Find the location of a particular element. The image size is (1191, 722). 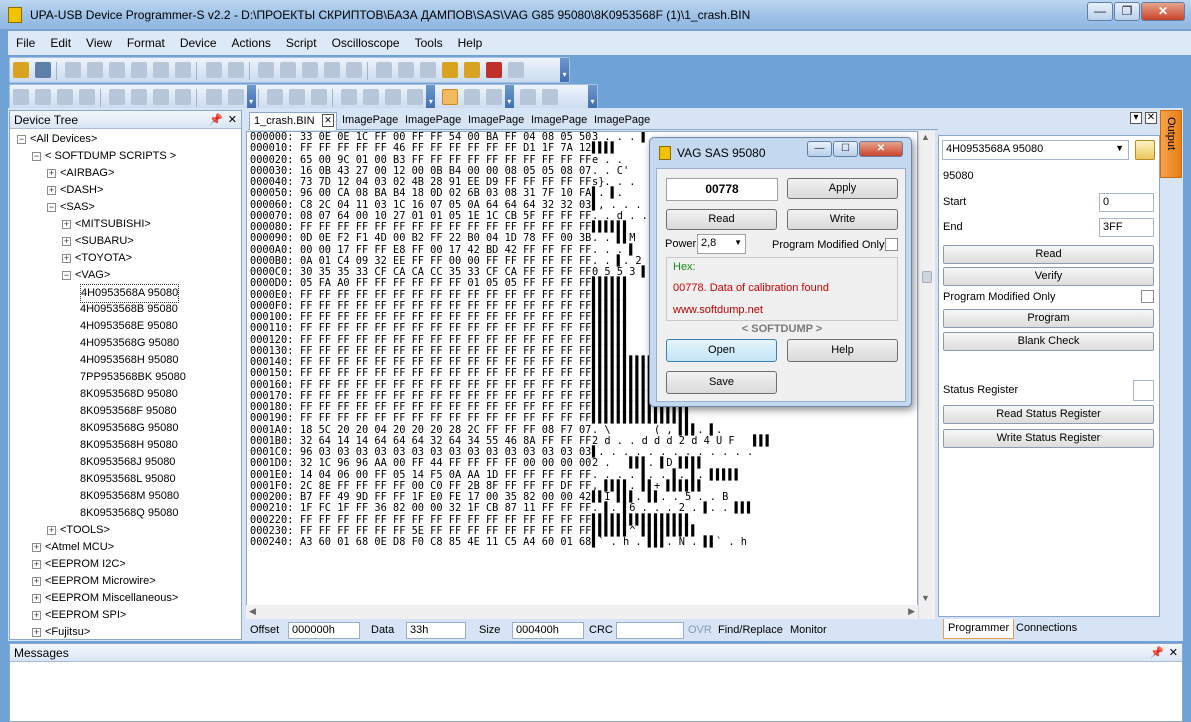

align-left-icon is located at coordinates (349, 97).